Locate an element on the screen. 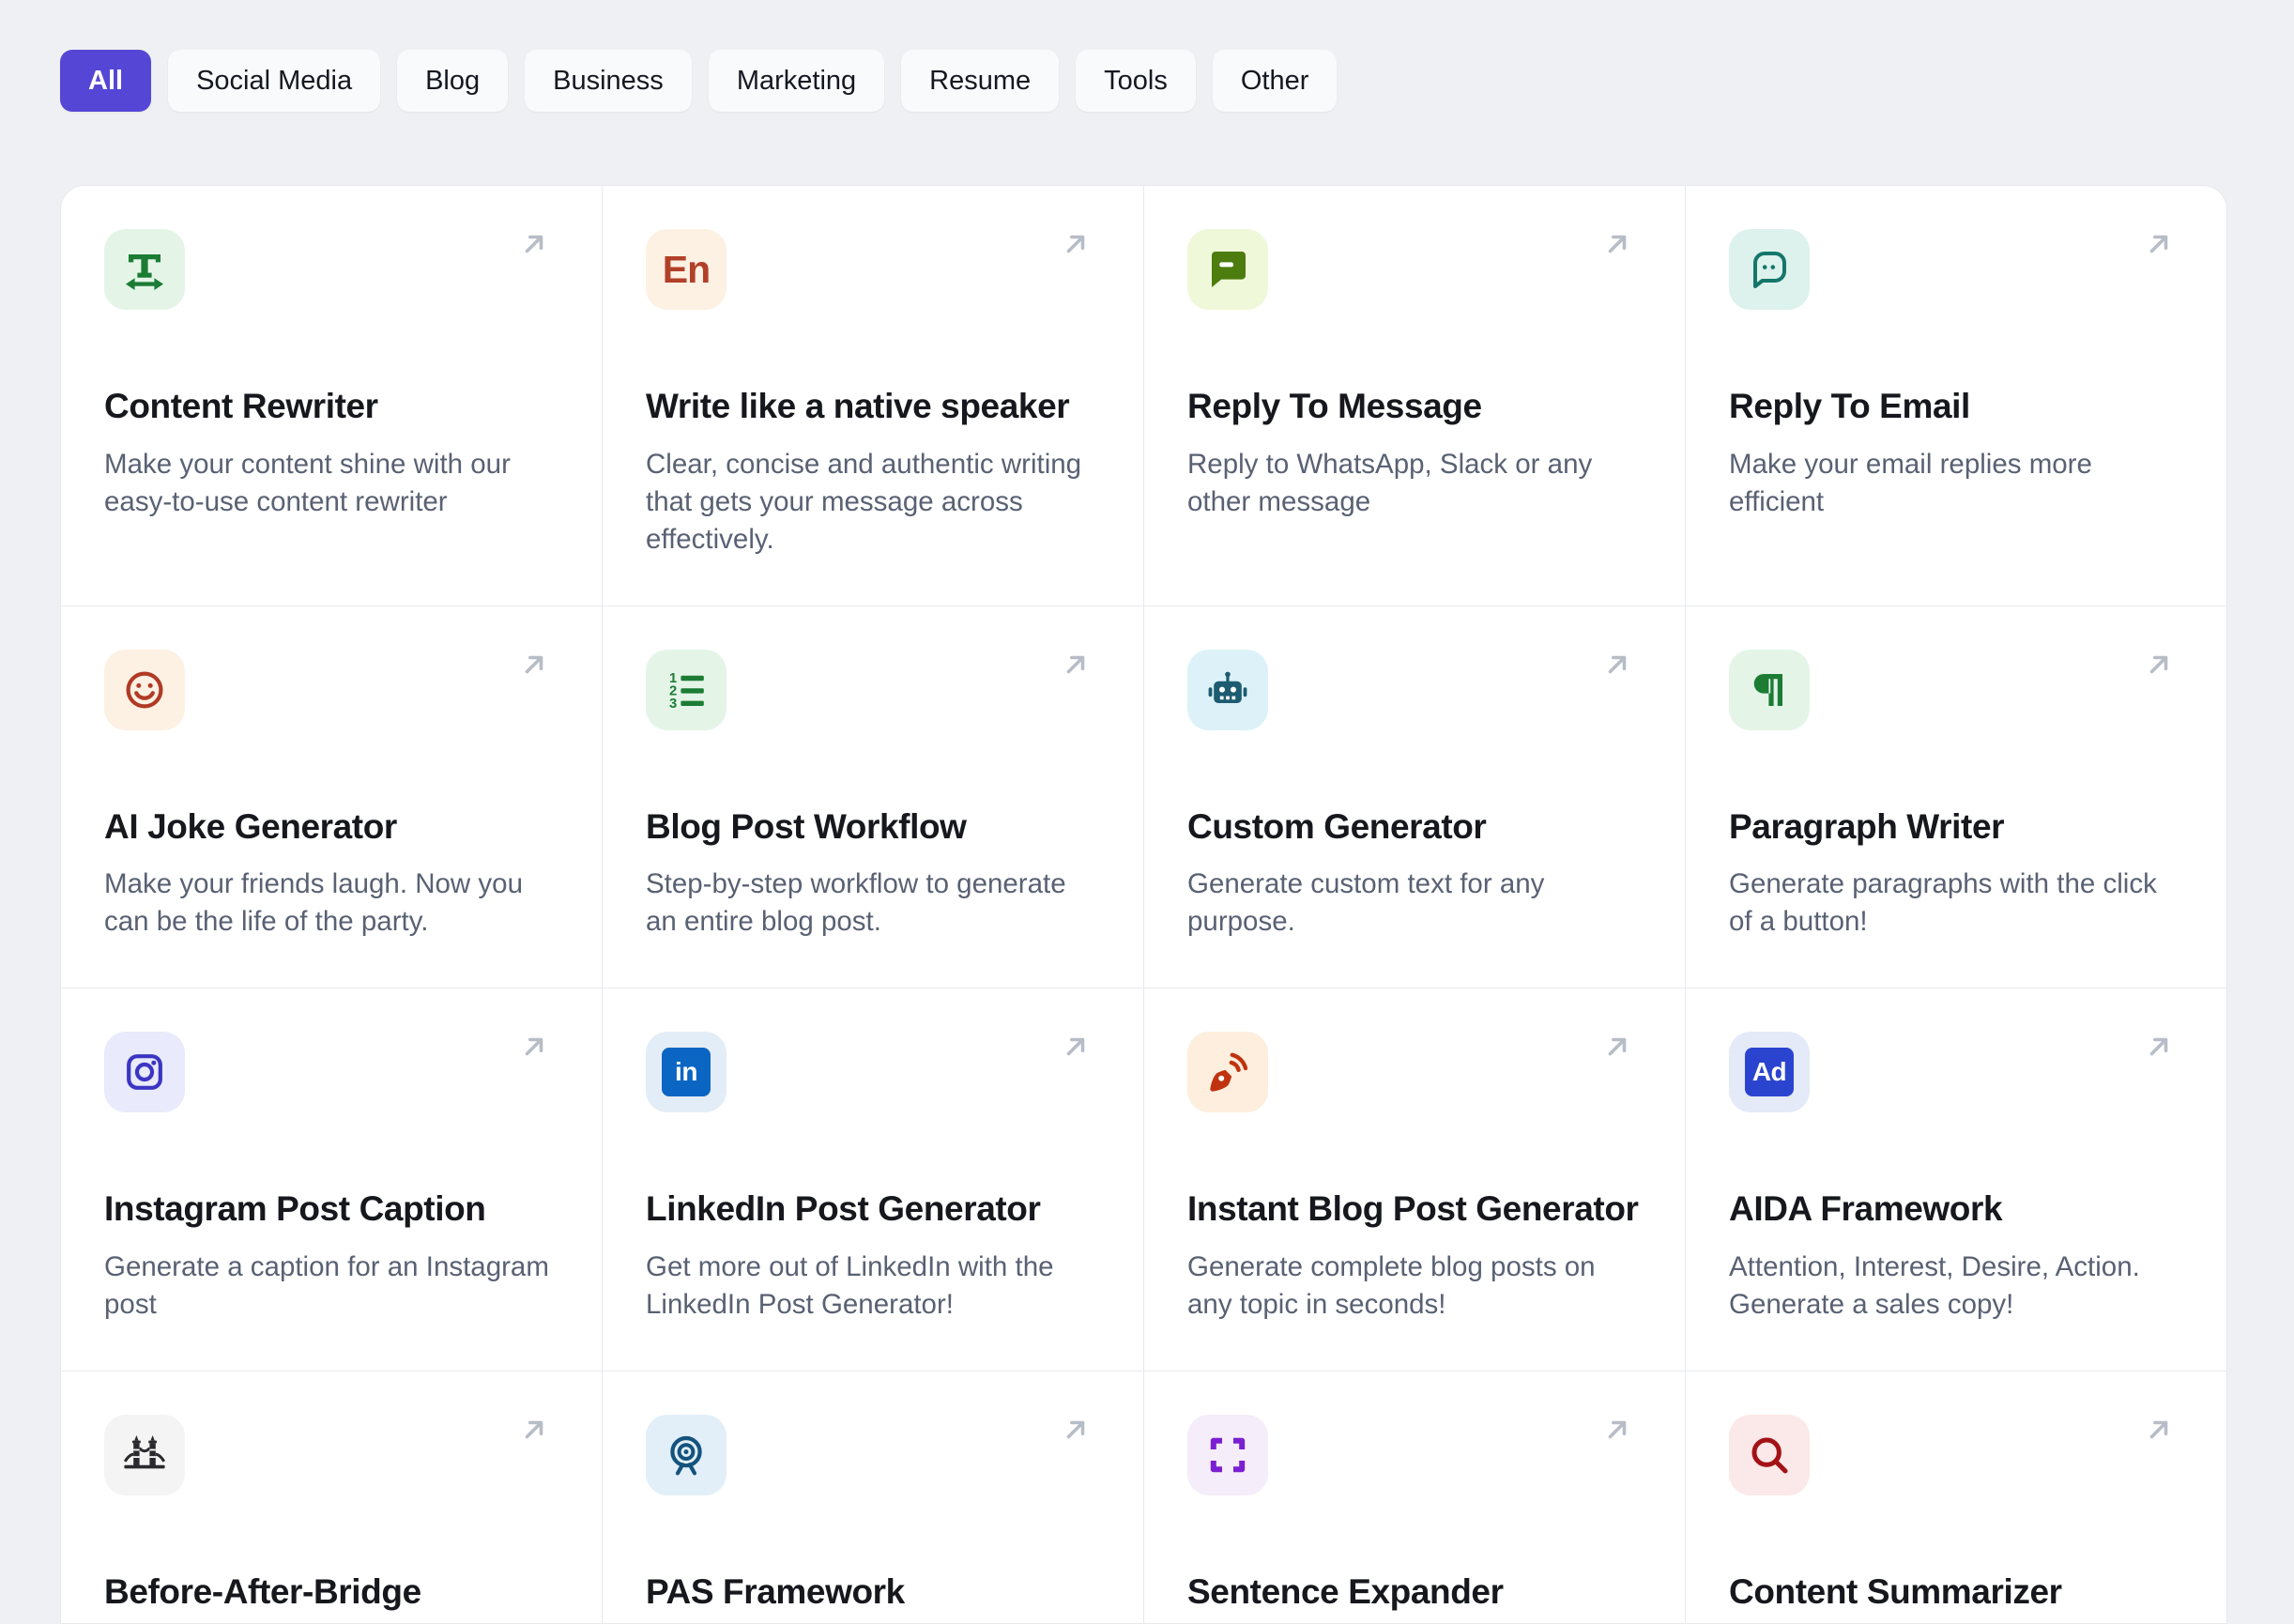 This screenshot has width=2294, height=1624. template-card: PAS Framework is located at coordinates (873, 1497).